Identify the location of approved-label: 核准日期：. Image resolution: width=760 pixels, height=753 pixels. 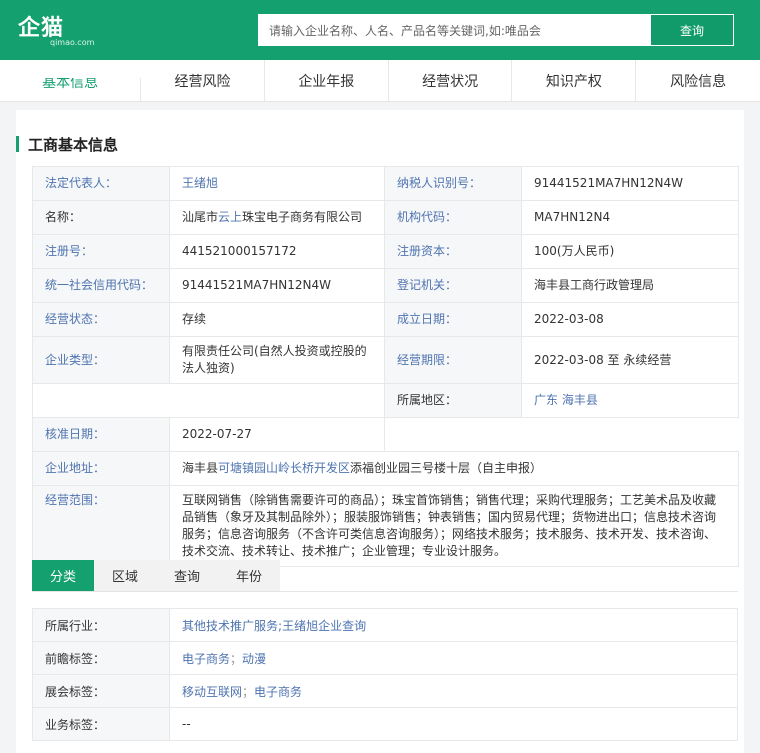
(101, 434).